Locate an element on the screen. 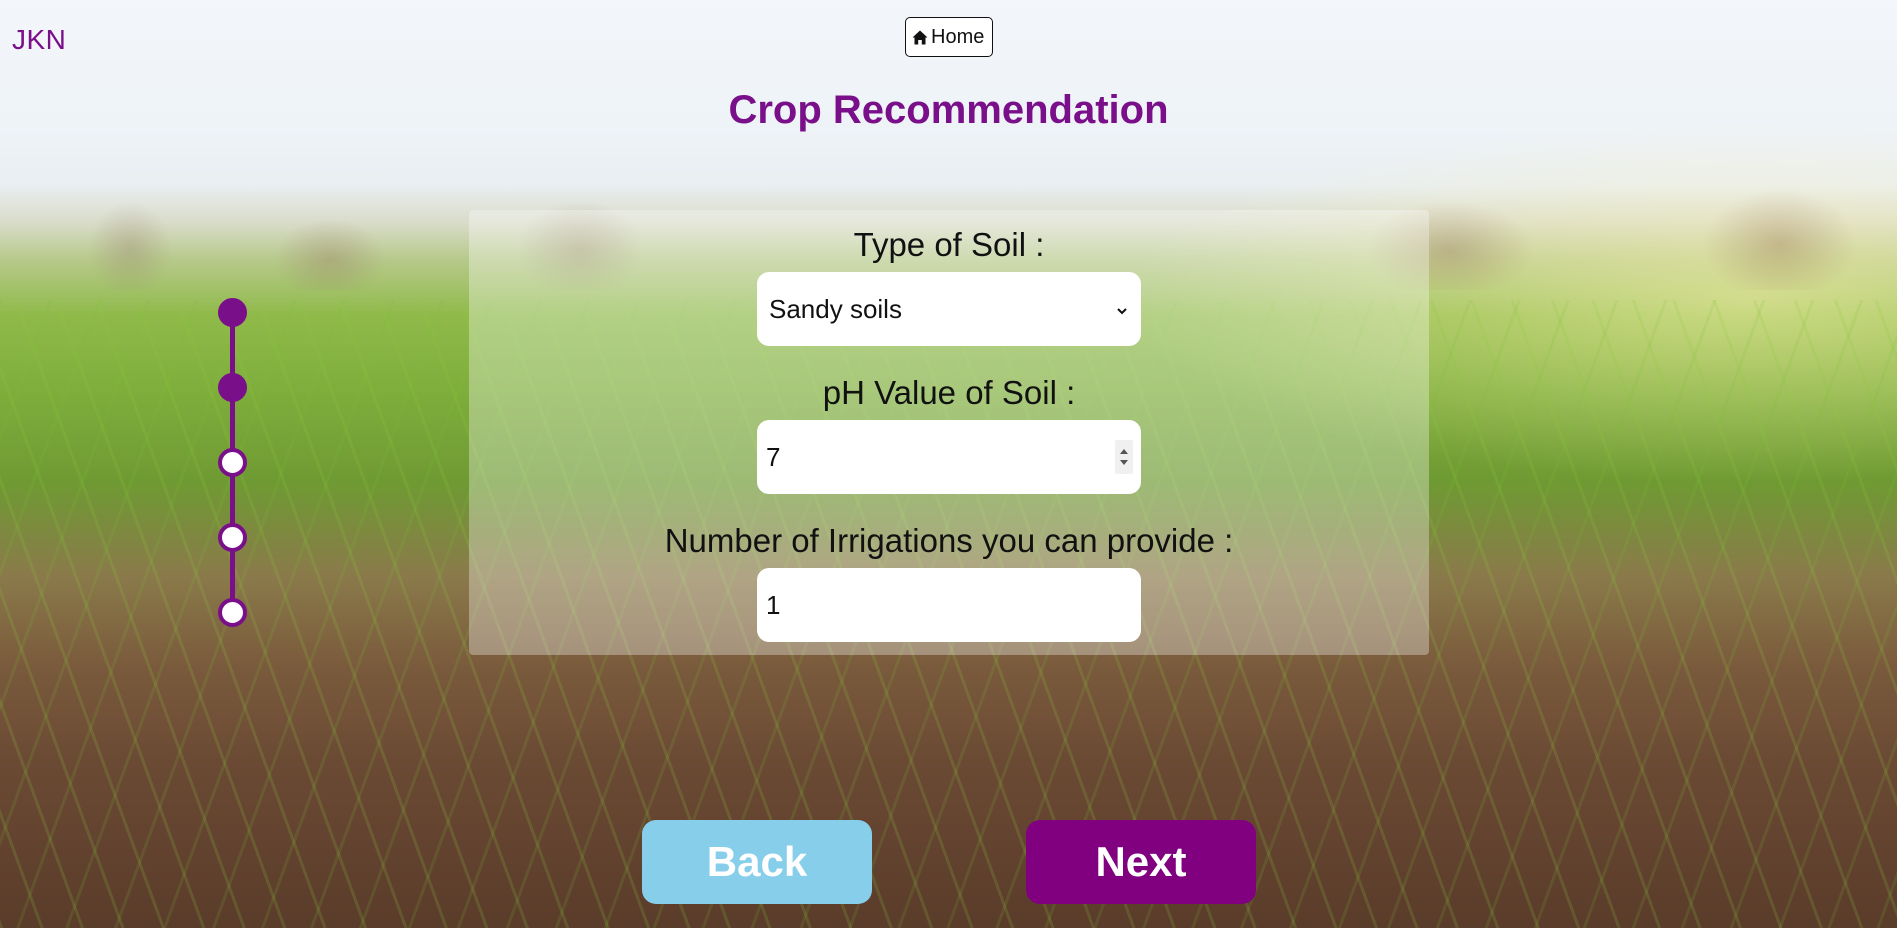  step-4-pending is located at coordinates (232, 537).